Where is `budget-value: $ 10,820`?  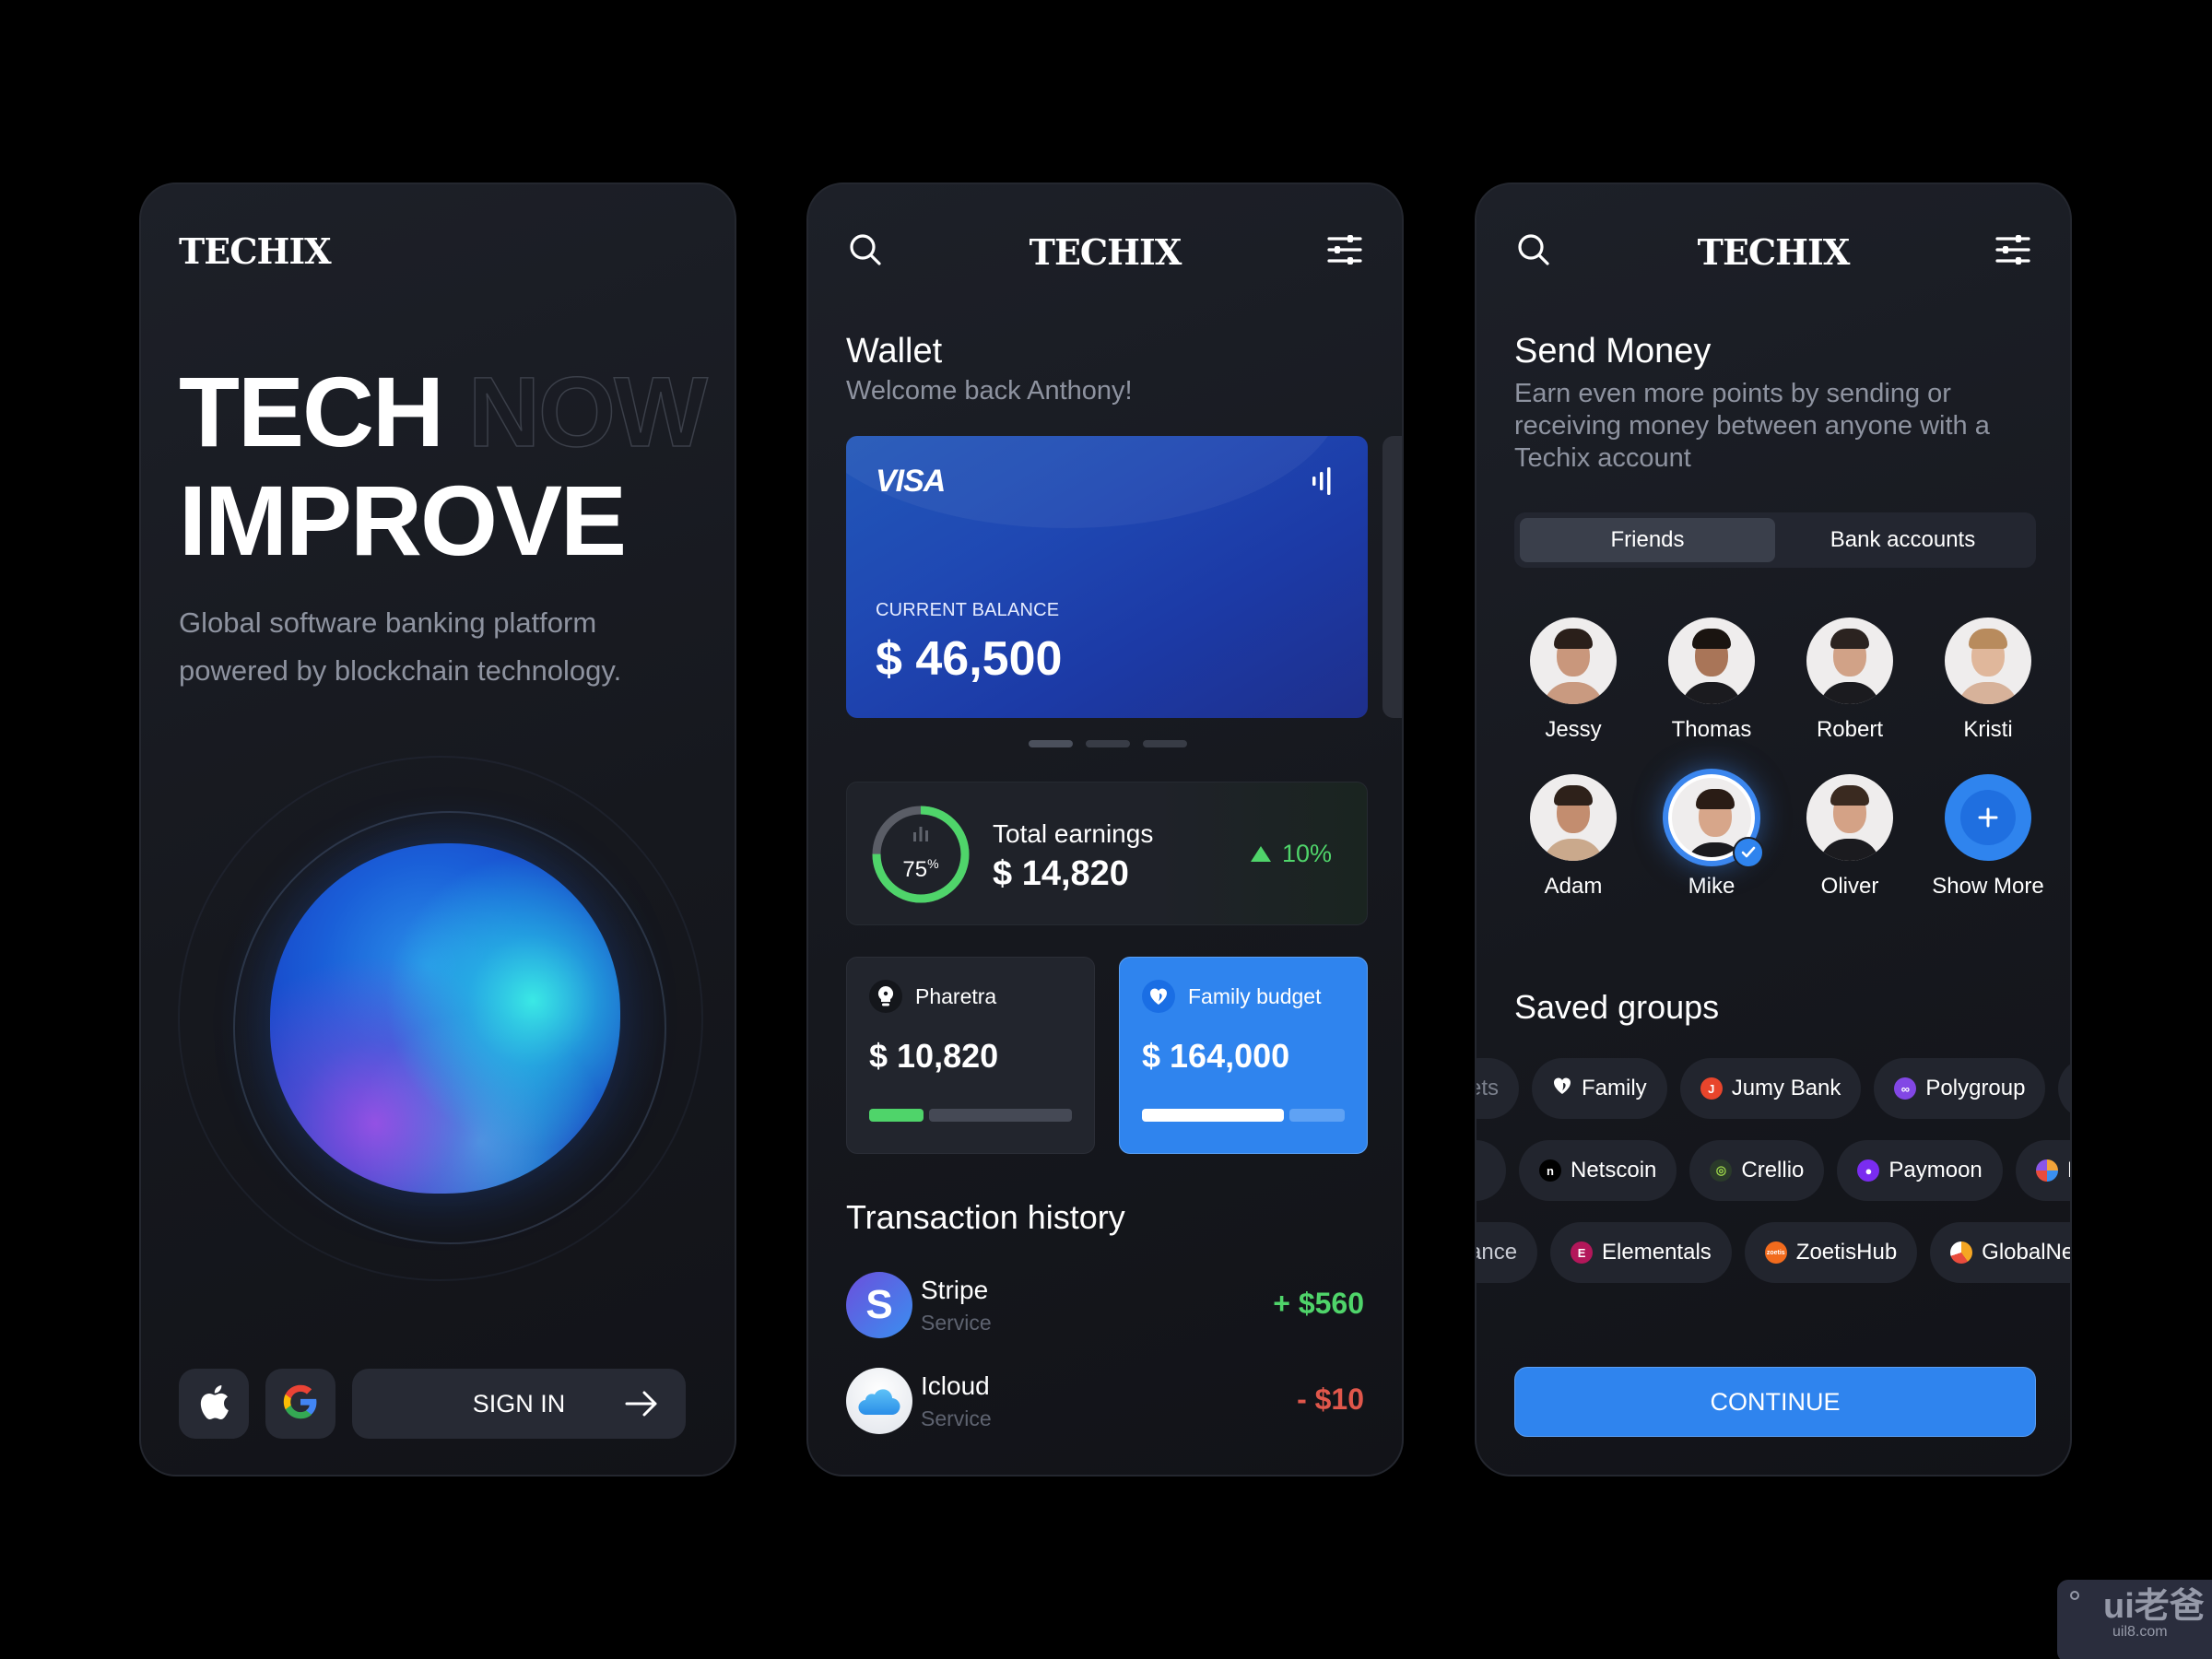 budget-value: $ 10,820 is located at coordinates (934, 1056).